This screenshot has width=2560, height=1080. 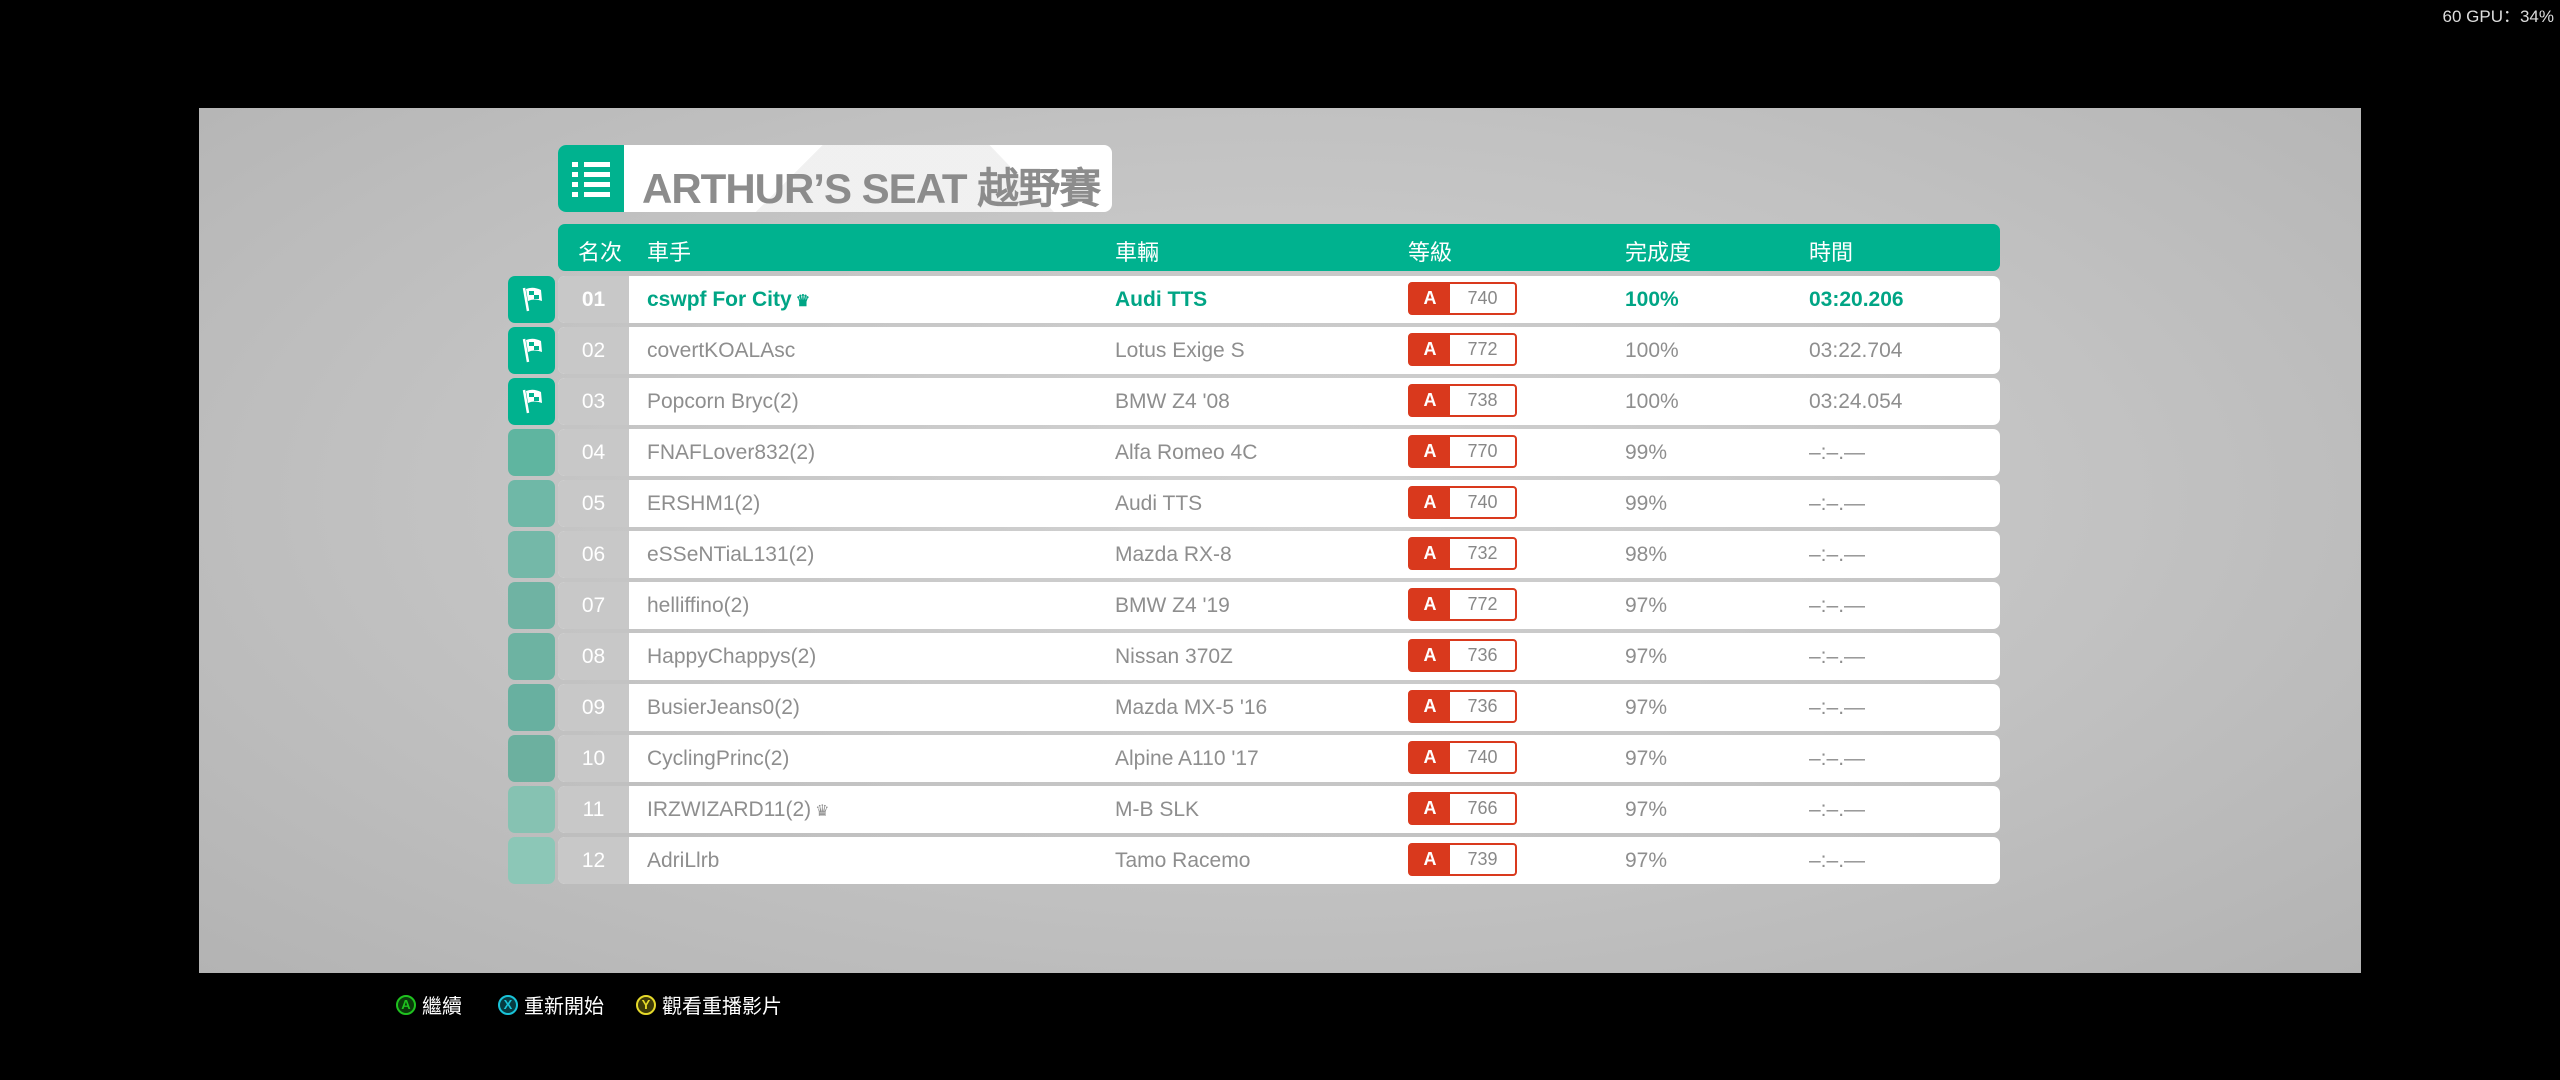 I want to click on class-badge: A 738, so click(x=1462, y=400).